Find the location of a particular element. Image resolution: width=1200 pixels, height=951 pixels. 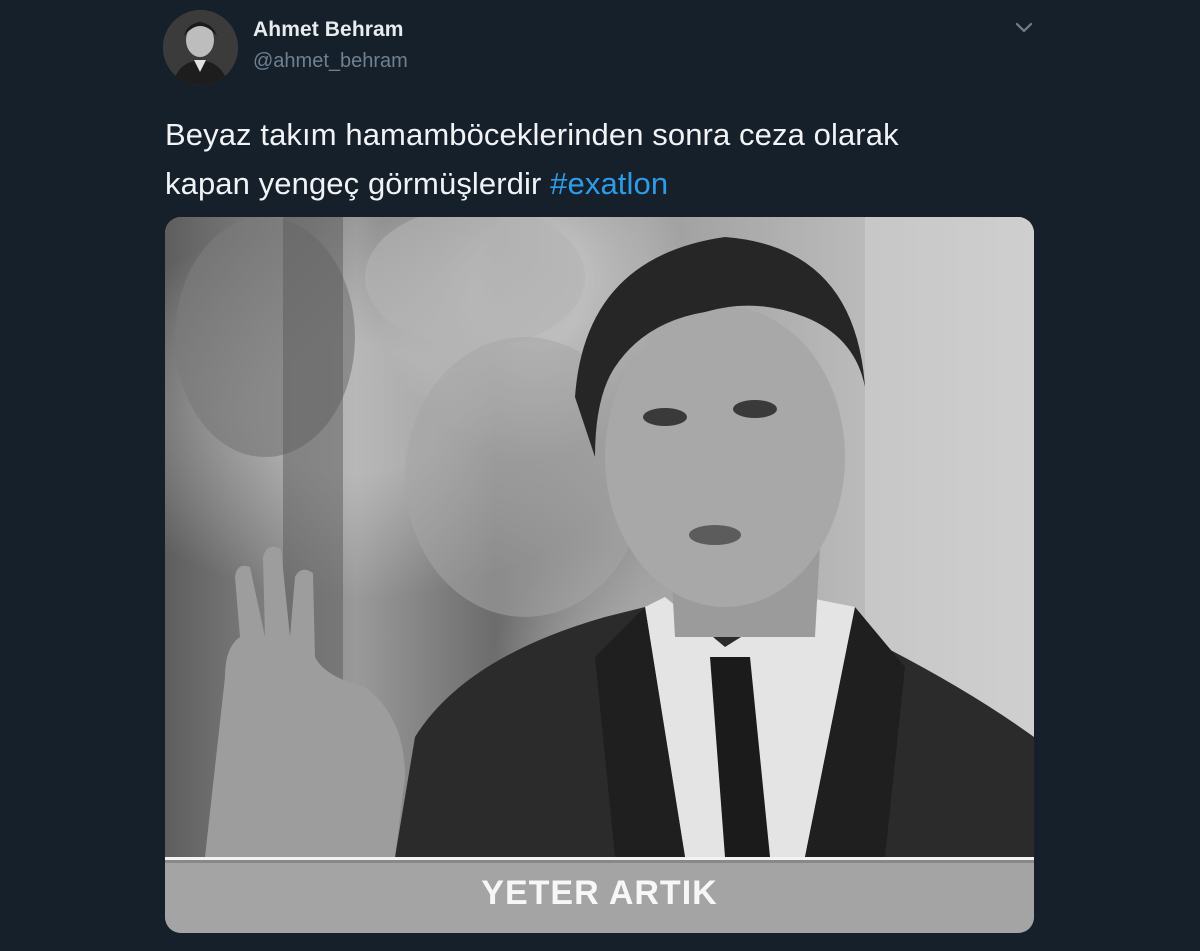

tweet-menu-button is located at coordinates (1024, 28).